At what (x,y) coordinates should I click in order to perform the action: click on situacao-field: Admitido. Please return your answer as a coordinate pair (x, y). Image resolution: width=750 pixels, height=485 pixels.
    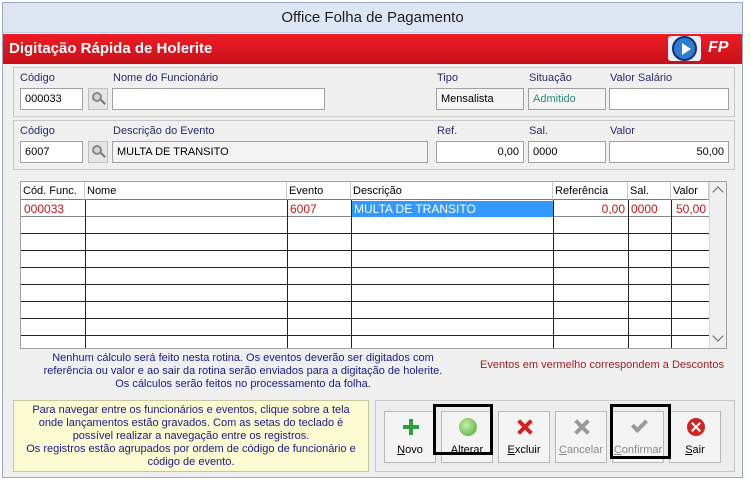
    Looking at the image, I should click on (567, 99).